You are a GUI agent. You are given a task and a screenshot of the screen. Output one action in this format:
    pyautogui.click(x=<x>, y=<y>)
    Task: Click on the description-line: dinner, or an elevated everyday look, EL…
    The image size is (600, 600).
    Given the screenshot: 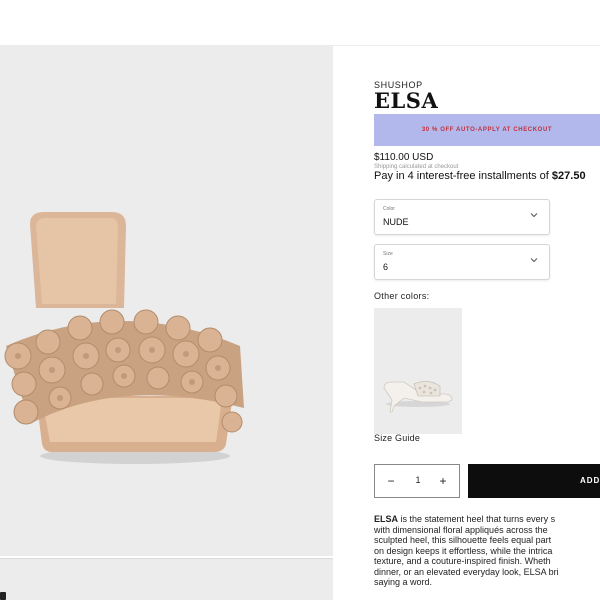 What is the action you would take?
    pyautogui.click(x=466, y=571)
    